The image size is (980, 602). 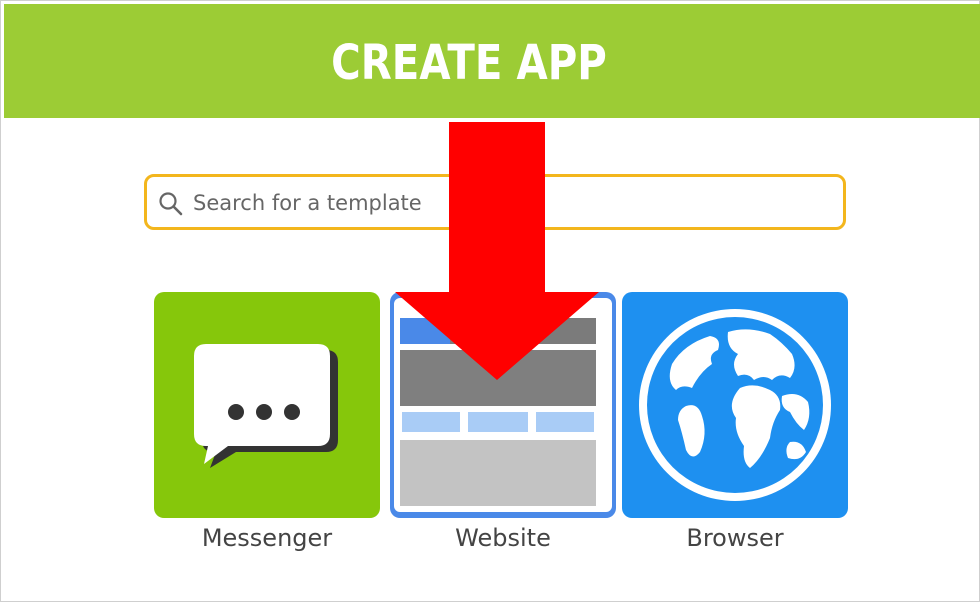 I want to click on svg-text: x, so click(x=594, y=306).